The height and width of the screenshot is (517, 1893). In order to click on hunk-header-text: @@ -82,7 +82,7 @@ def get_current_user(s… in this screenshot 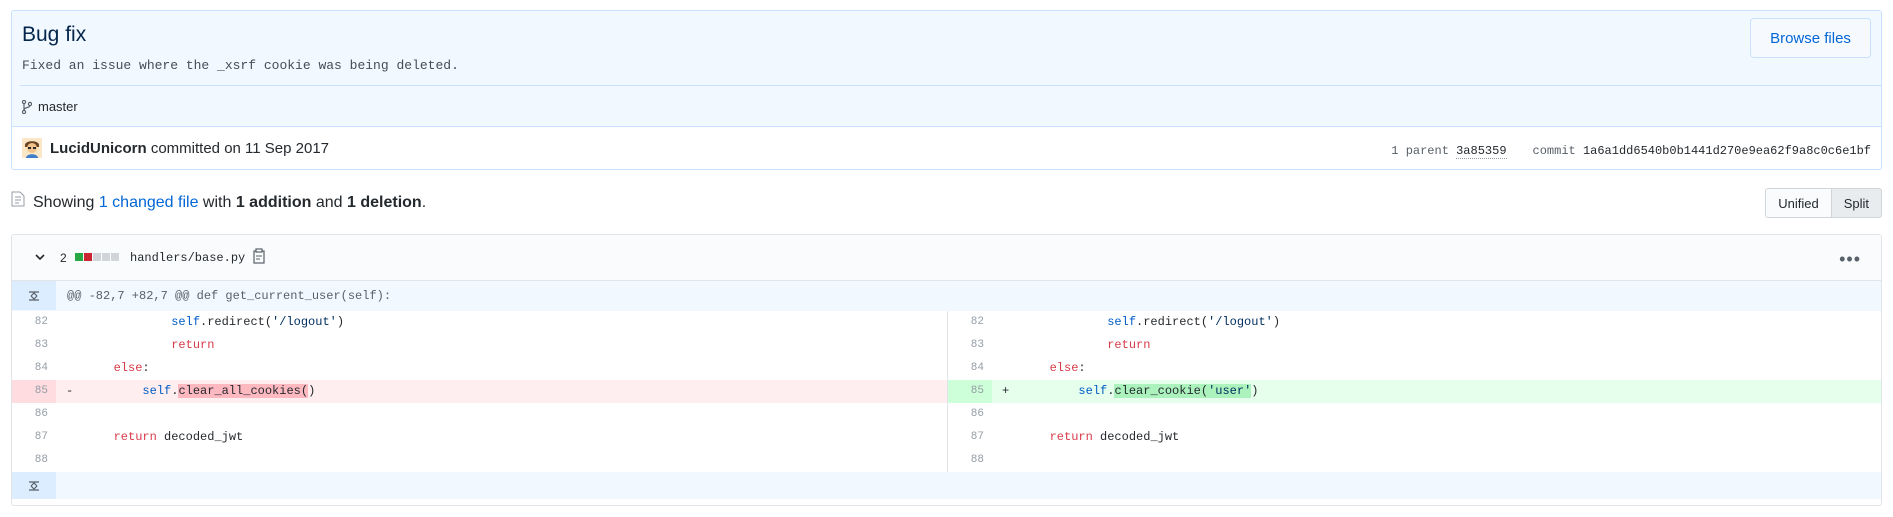, I will do `click(229, 296)`.